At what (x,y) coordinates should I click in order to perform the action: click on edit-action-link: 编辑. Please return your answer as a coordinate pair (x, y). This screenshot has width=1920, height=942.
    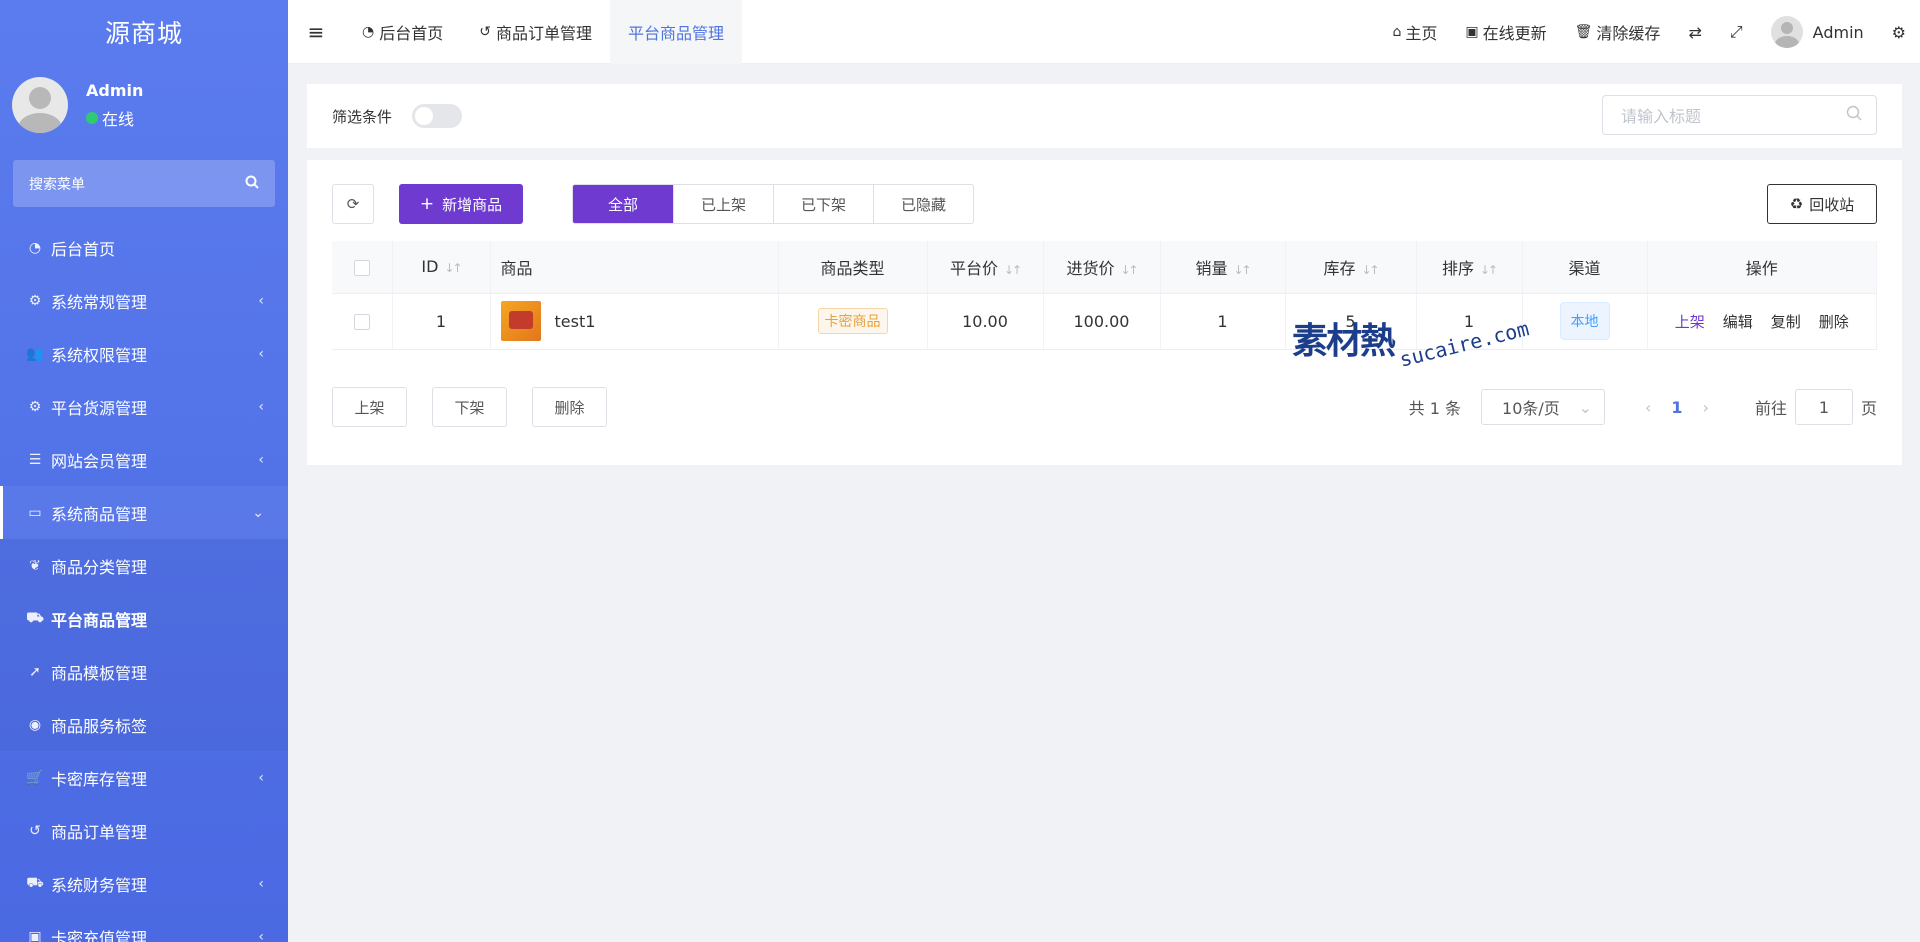
    Looking at the image, I should click on (1738, 321).